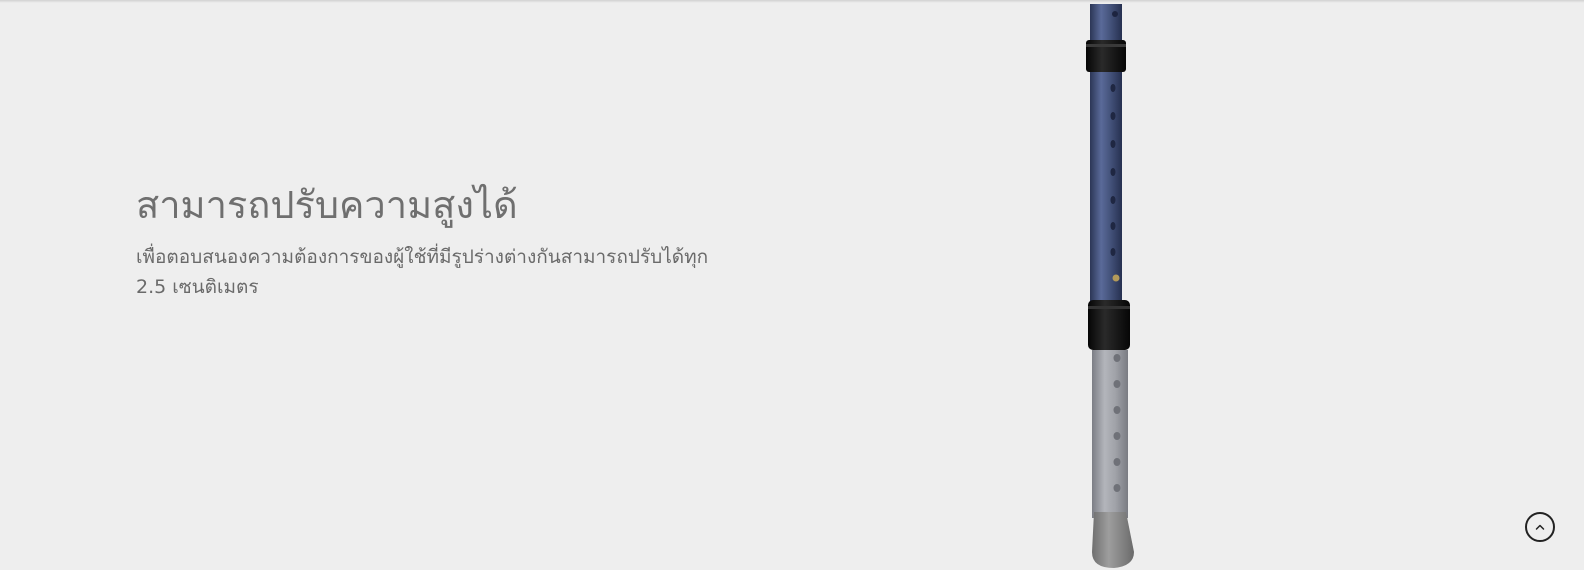  I want to click on rubber-foot, so click(1113, 540).